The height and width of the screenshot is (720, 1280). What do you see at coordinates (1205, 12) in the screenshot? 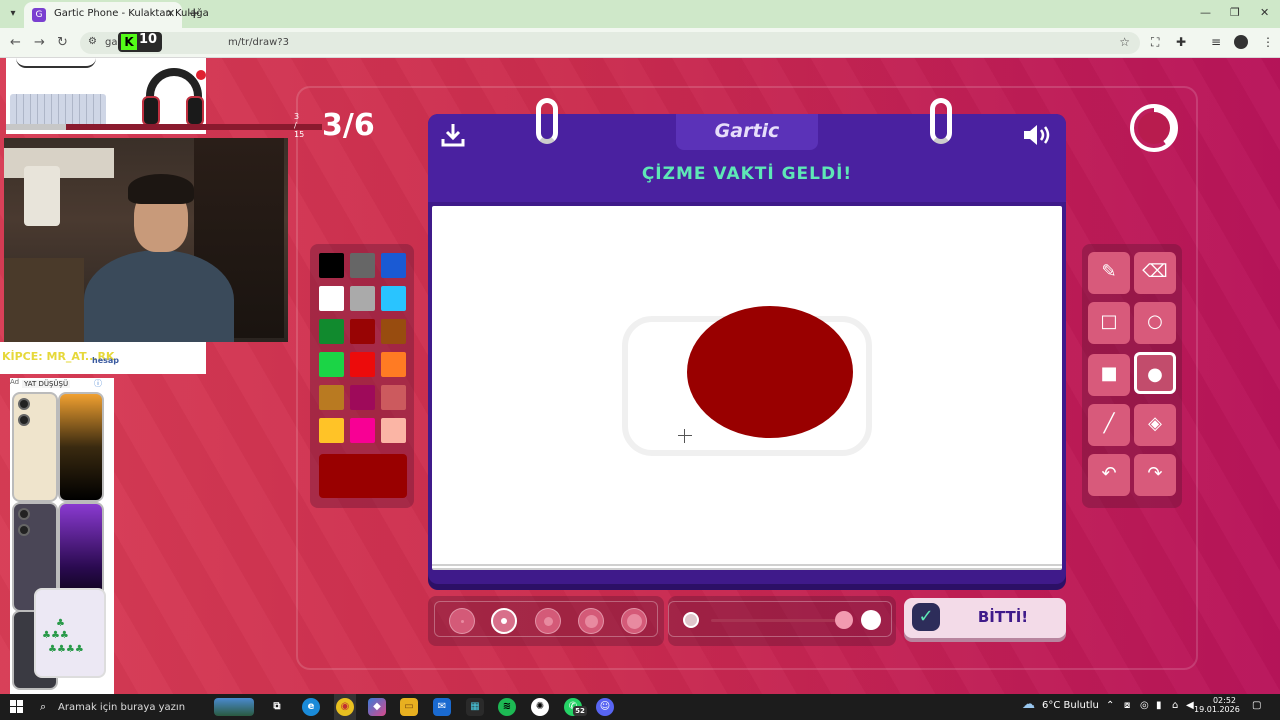
I see `minimize-icon: —` at bounding box center [1205, 12].